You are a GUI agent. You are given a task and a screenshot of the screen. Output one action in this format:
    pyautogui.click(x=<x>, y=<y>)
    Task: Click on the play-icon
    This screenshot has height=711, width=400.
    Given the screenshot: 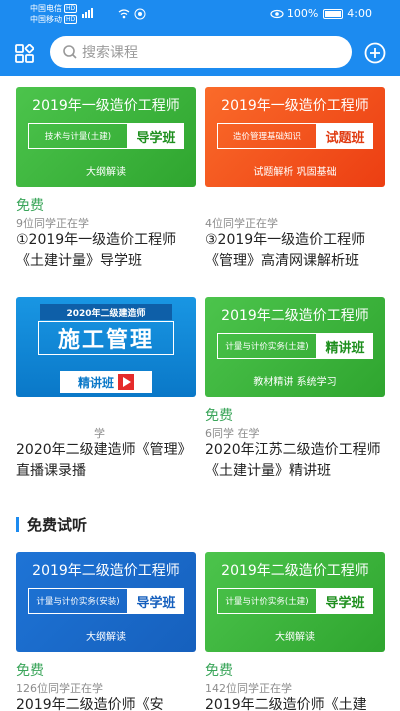 What is the action you would take?
    pyautogui.click(x=126, y=382)
    